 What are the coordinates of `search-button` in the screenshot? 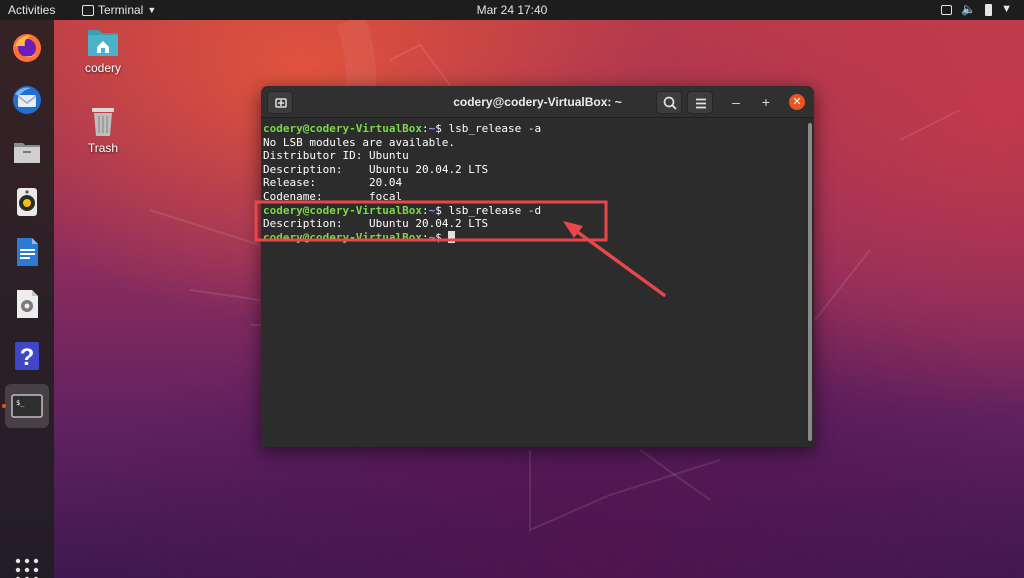 It's located at (669, 102).